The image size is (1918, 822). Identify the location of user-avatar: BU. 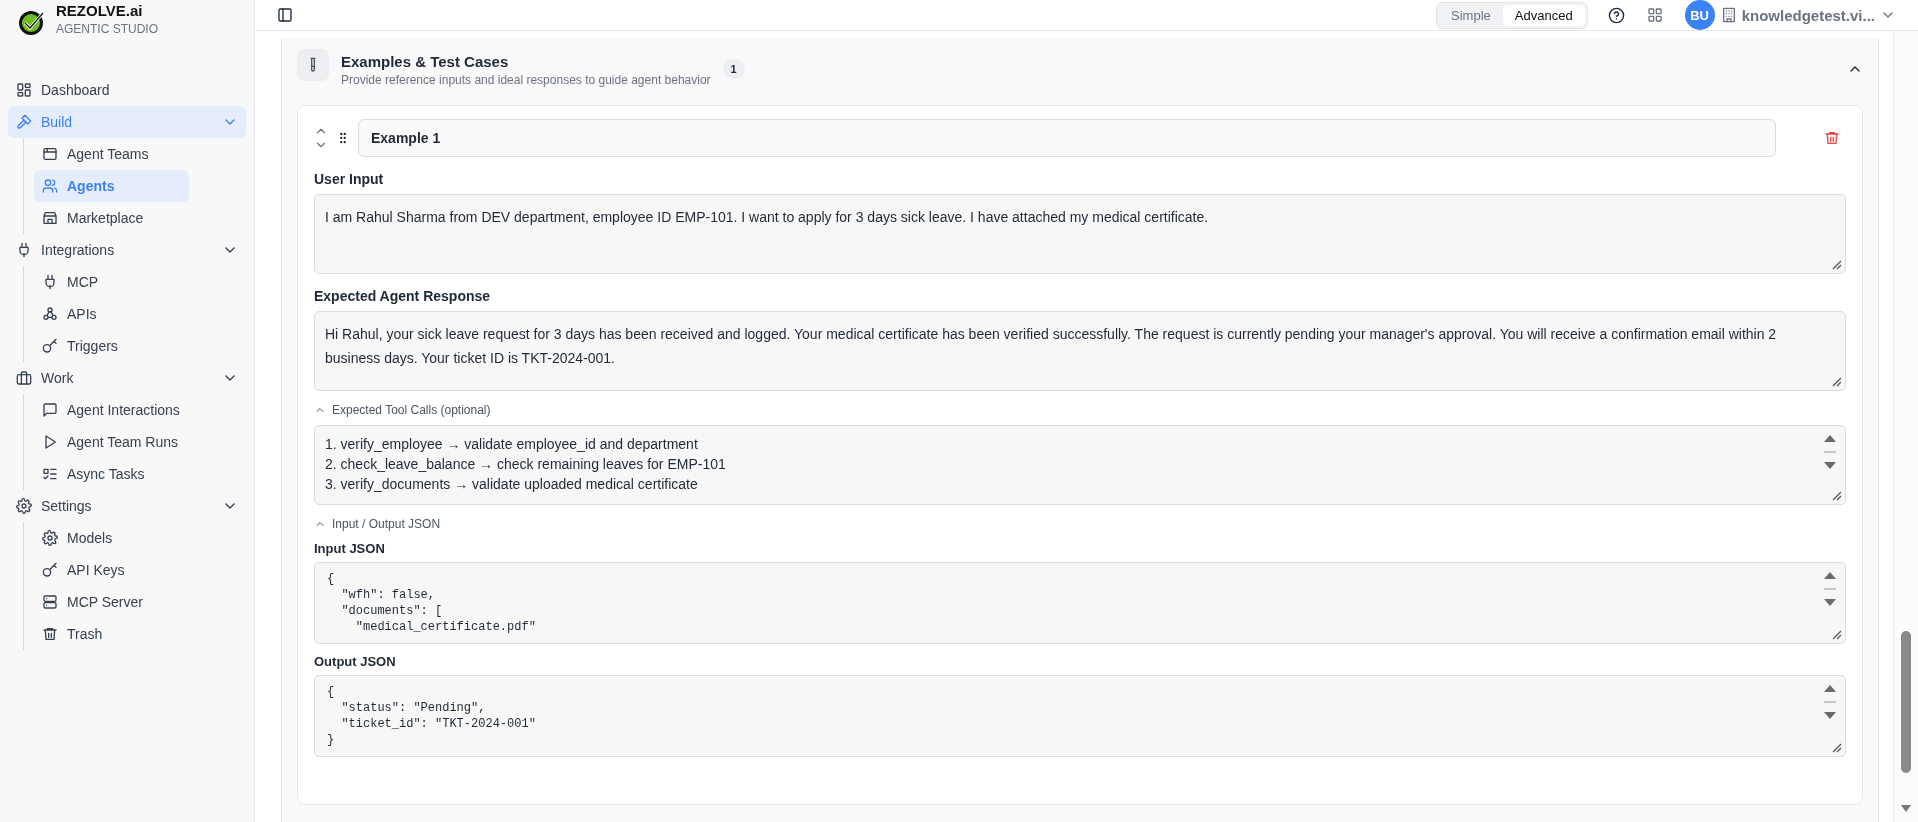
(1699, 15).